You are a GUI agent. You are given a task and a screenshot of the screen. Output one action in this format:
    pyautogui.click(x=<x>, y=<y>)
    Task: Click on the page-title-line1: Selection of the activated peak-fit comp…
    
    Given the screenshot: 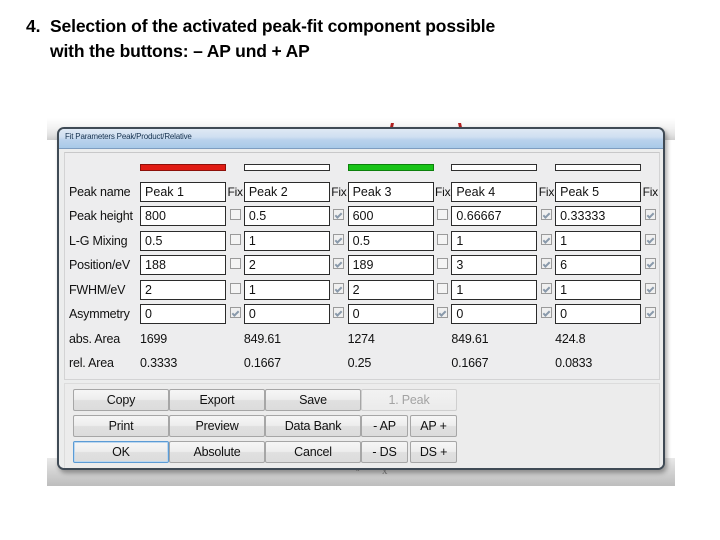 What is the action you would take?
    pyautogui.click(x=273, y=26)
    